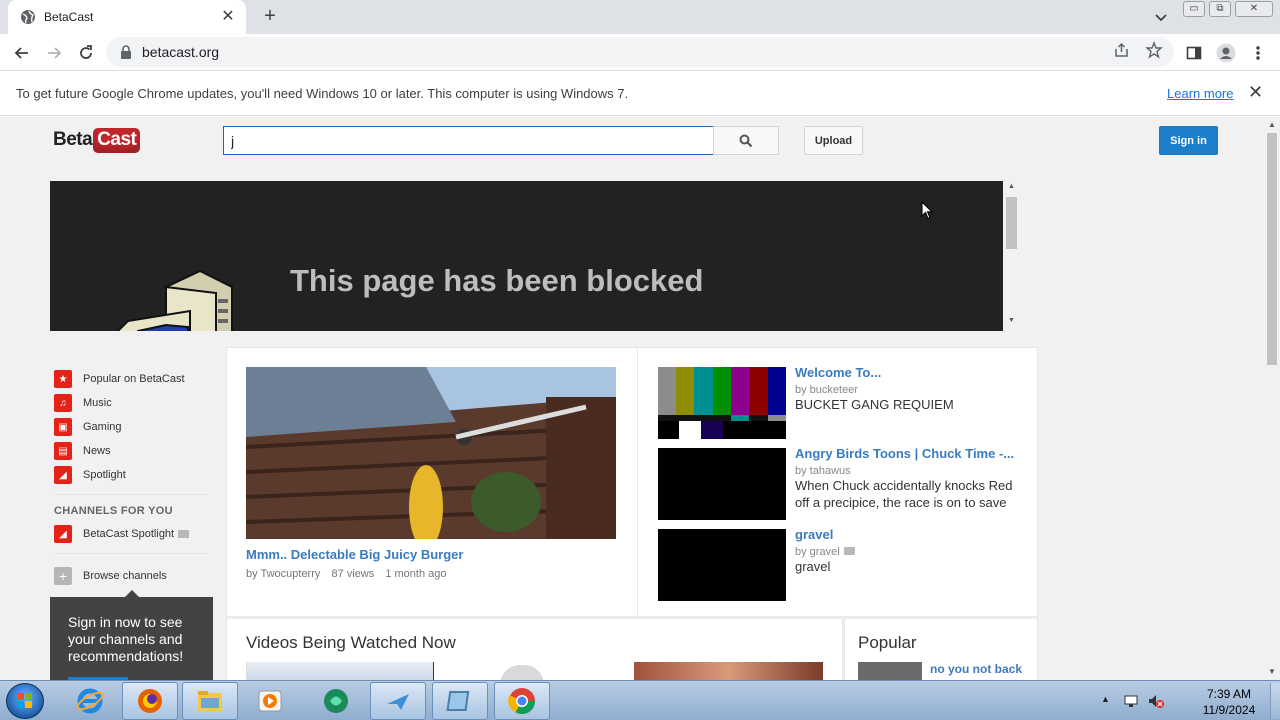  I want to click on address-bar: betacast.org, so click(640, 52).